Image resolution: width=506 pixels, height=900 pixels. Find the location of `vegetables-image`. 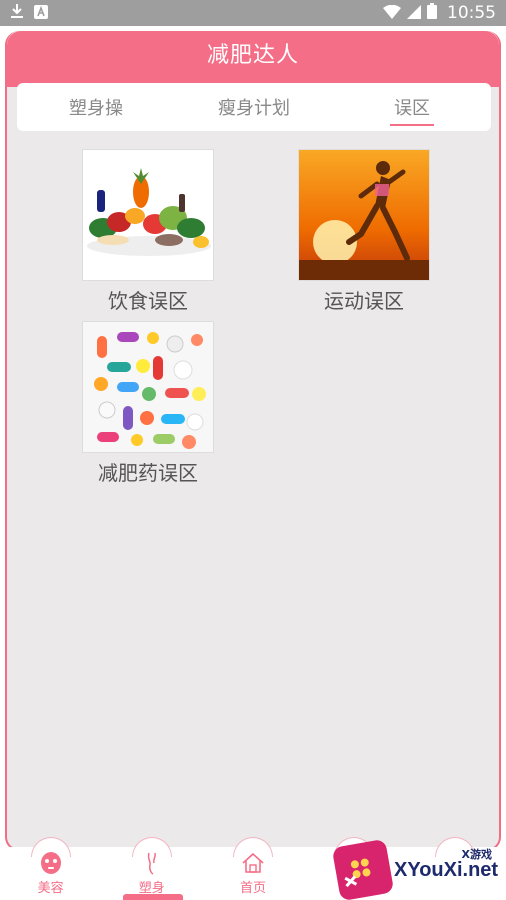

vegetables-image is located at coordinates (148, 215).